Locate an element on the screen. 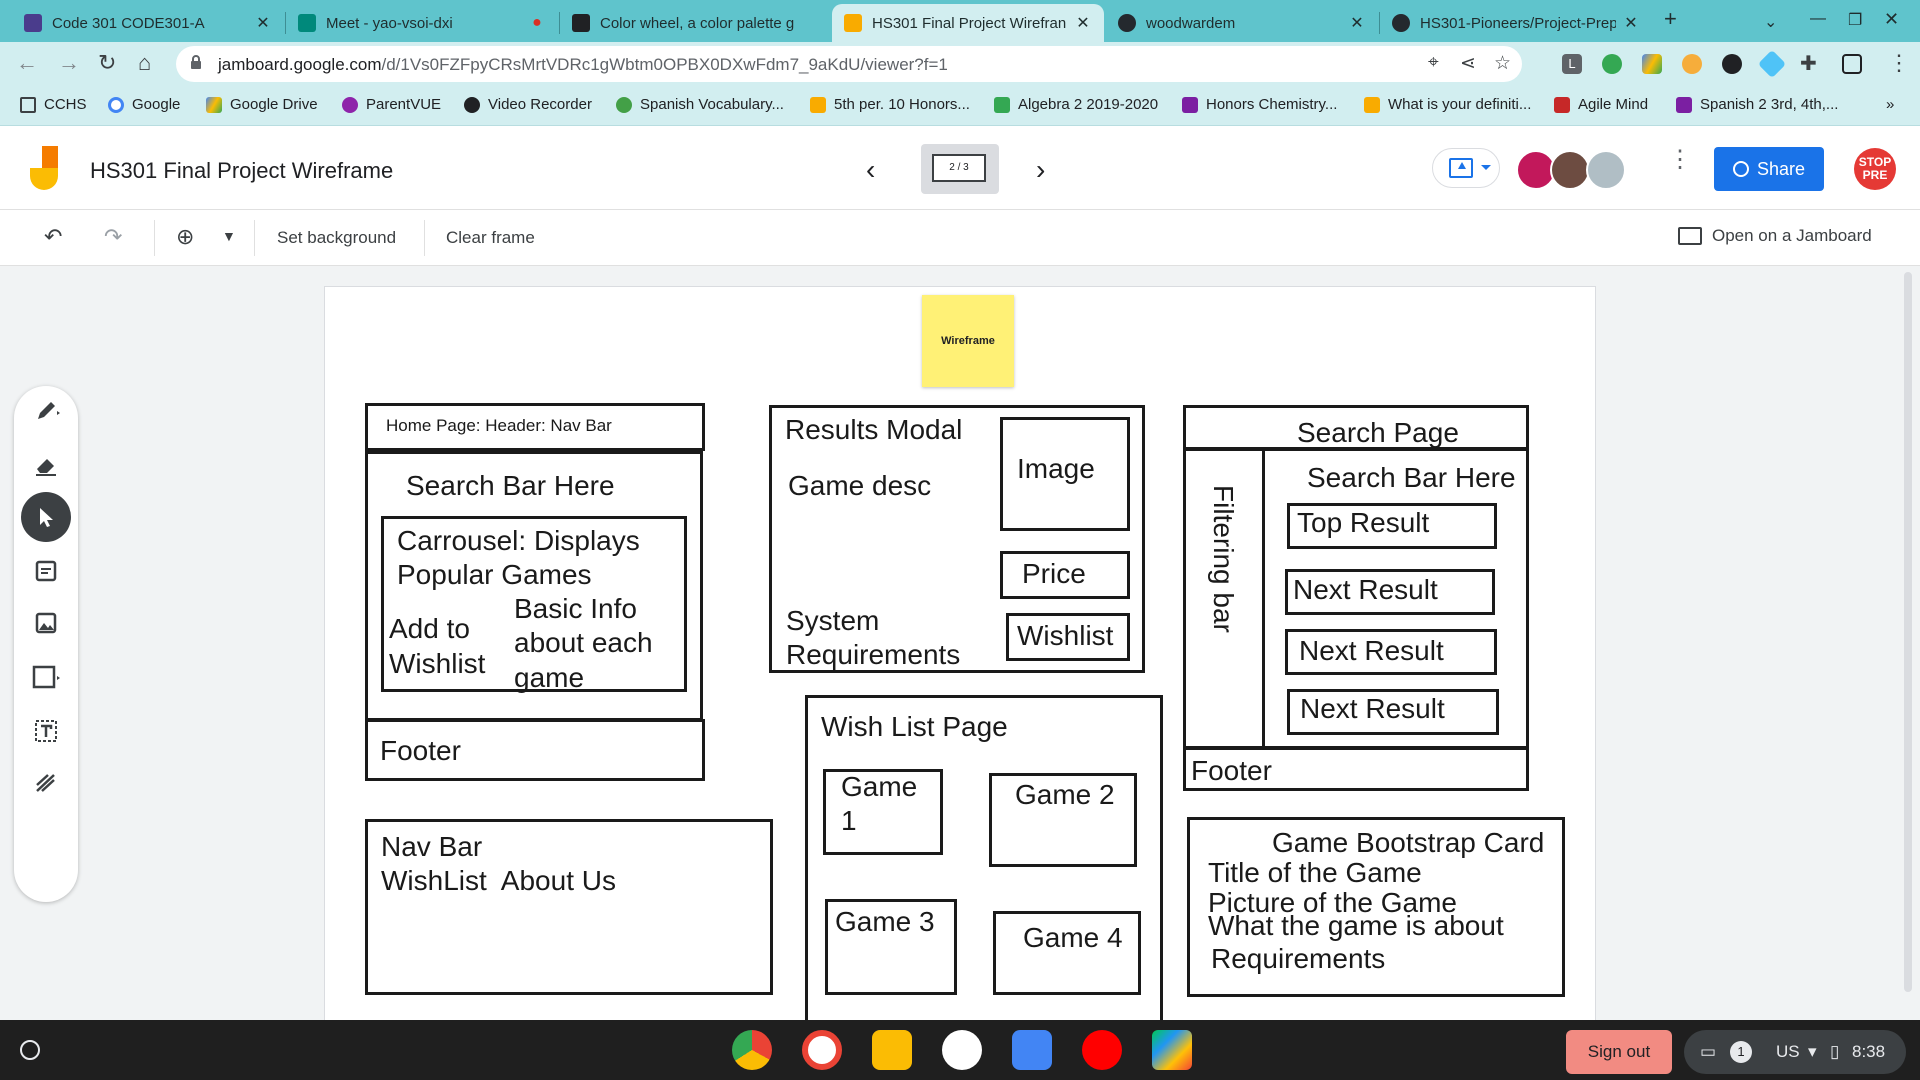 The image size is (1920, 1080). tab-title: HS301 Final Project Wirefran is located at coordinates (969, 23).